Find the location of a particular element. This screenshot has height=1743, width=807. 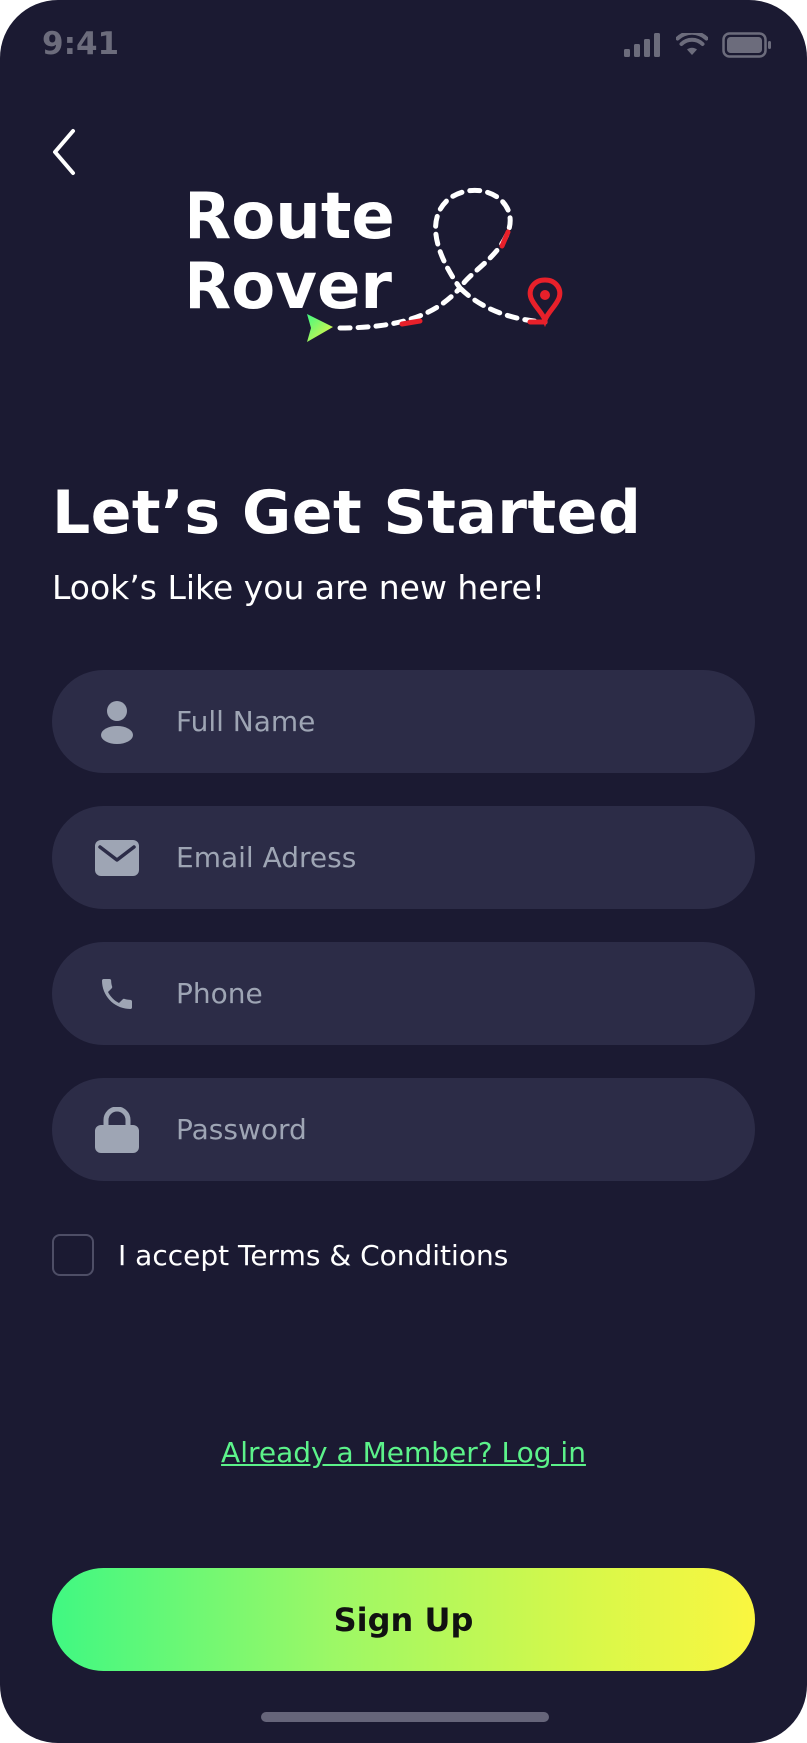

email-field is located at coordinates (403, 857).